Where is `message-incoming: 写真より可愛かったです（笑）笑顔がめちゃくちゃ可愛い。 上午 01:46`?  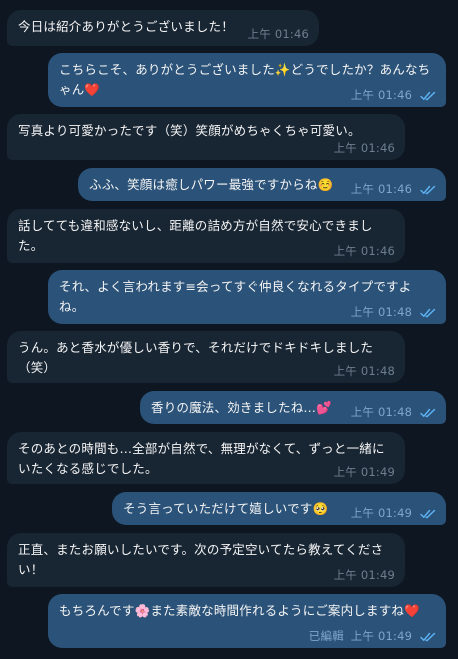 message-incoming: 写真より可愛かったです（笑）笑顔がめちゃくちゃ可愛い。 上午 01:46 is located at coordinates (206, 137).